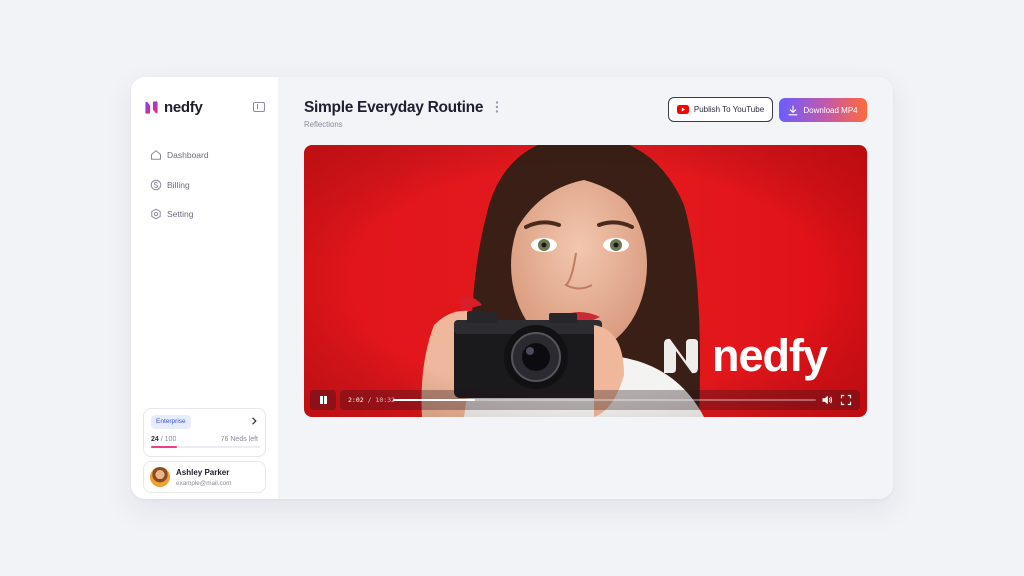  I want to click on plan-card: Enterprise 24 / 100 76 Neds left, so click(204, 432).